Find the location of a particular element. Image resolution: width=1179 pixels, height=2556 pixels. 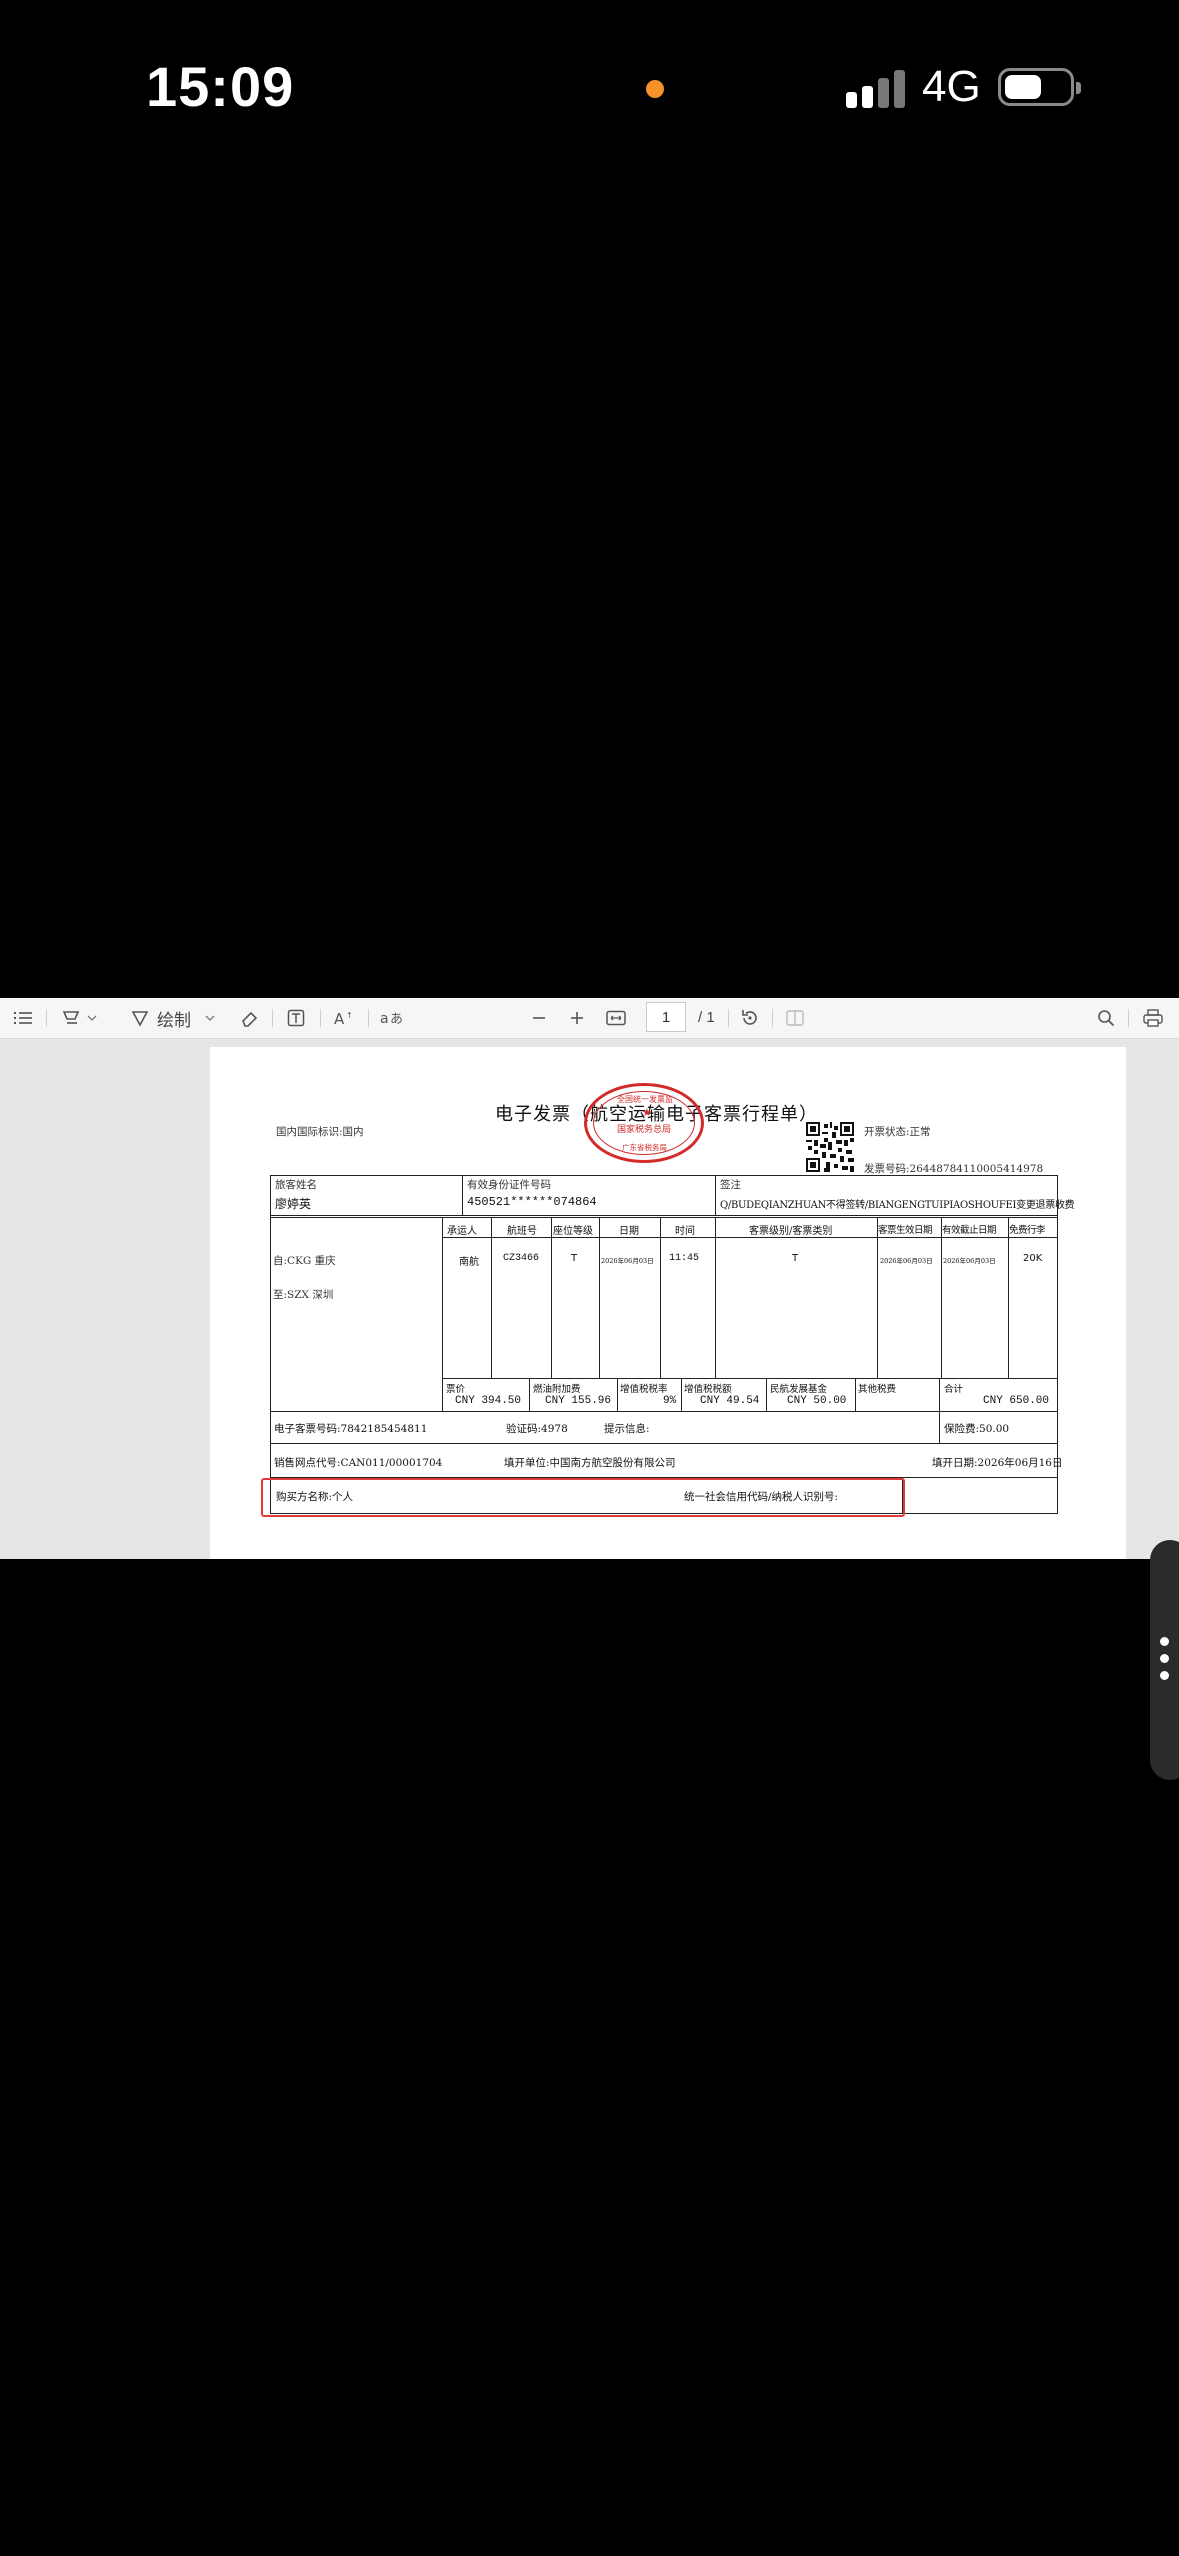

id-label: 有效身份证件号码 is located at coordinates (509, 1185).